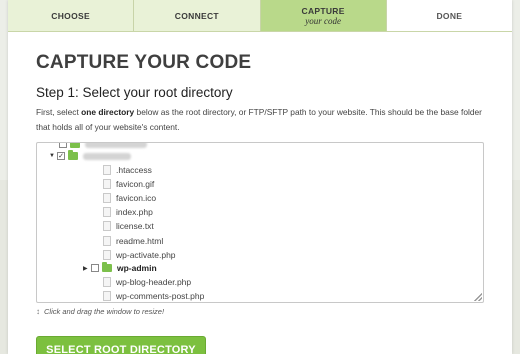 The height and width of the screenshot is (354, 520). I want to click on tree-row-file: license.txt, so click(128, 226).